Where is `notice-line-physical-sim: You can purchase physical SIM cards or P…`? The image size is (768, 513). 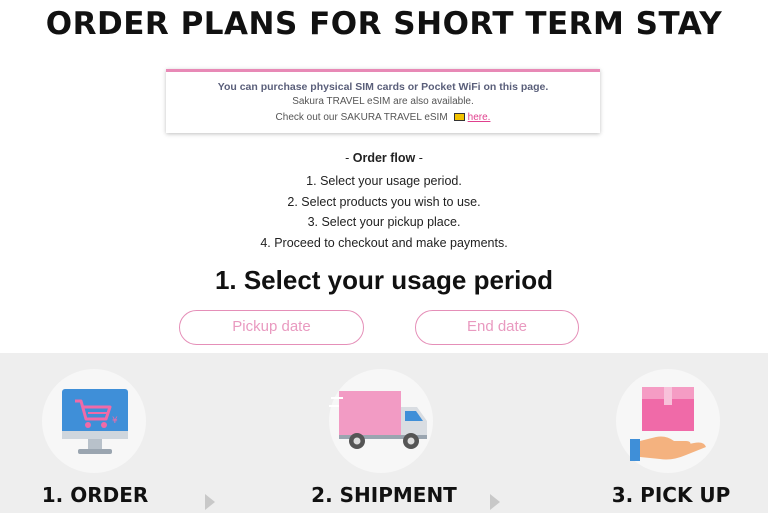 notice-line-physical-sim: You can purchase physical SIM cards or P… is located at coordinates (383, 87).